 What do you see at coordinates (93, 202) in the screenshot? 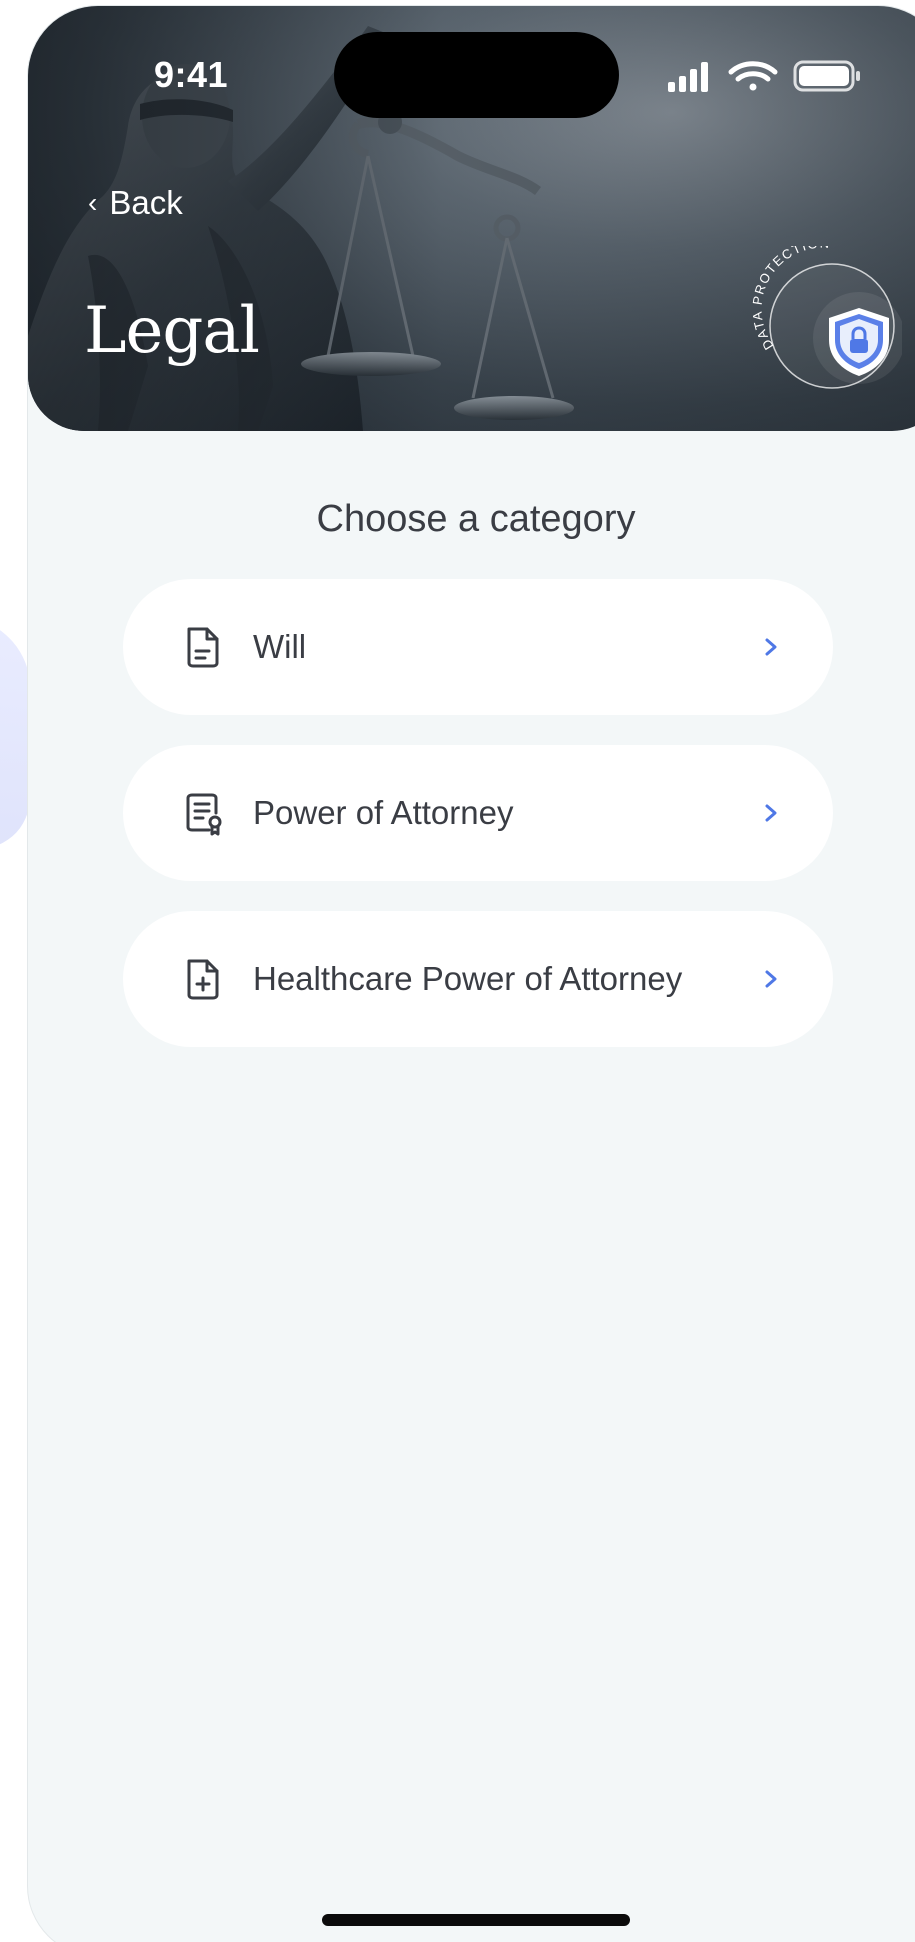
I see `chevron-left-icon: ‹` at bounding box center [93, 202].